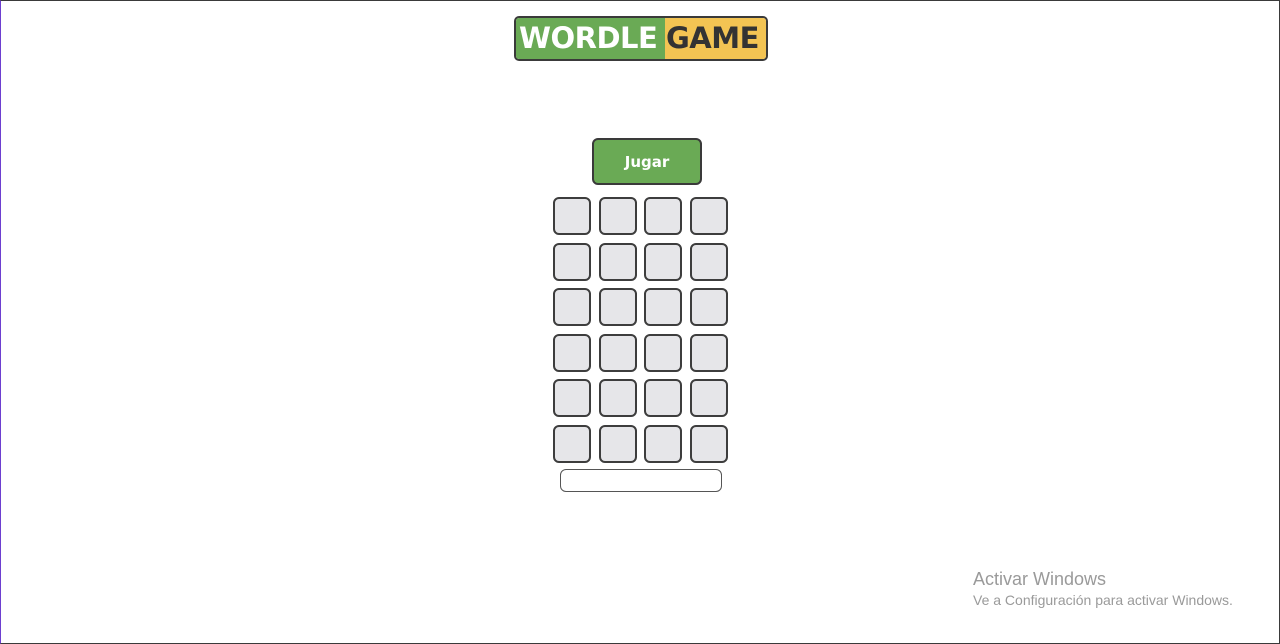 This screenshot has height=644, width=1280. What do you see at coordinates (647, 161) in the screenshot?
I see `play-button: Jugar` at bounding box center [647, 161].